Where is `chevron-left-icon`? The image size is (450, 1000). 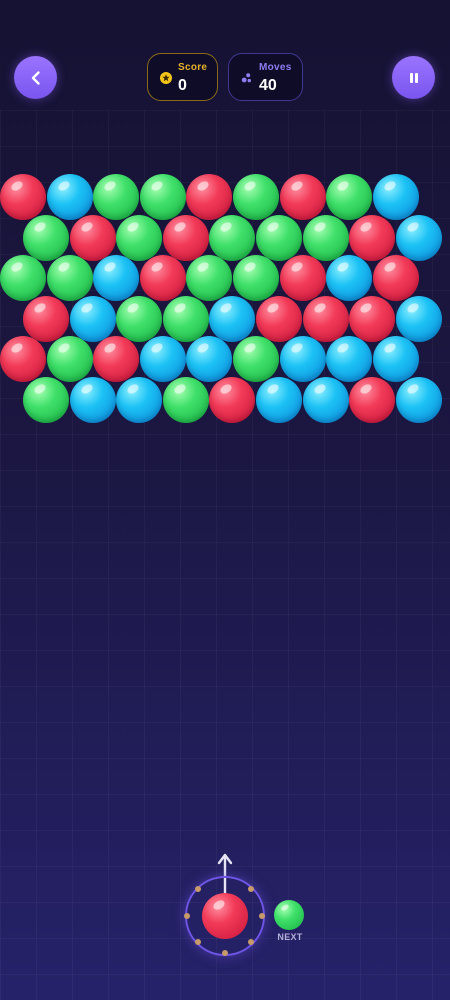 chevron-left-icon is located at coordinates (35, 77).